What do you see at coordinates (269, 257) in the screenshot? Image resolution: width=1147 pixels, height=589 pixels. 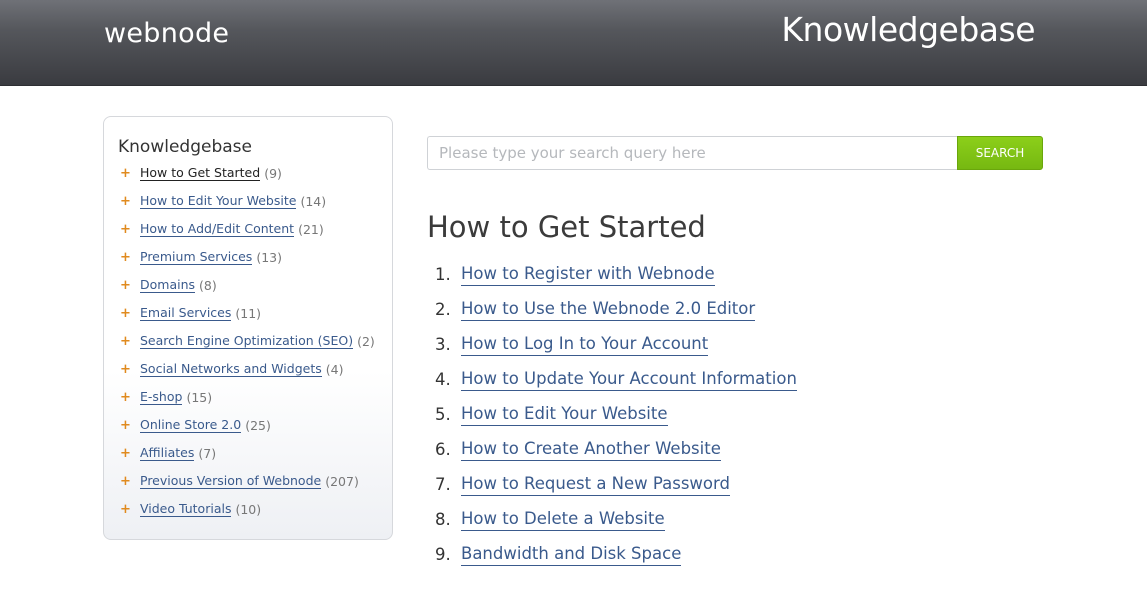 I see `category-count: (13)` at bounding box center [269, 257].